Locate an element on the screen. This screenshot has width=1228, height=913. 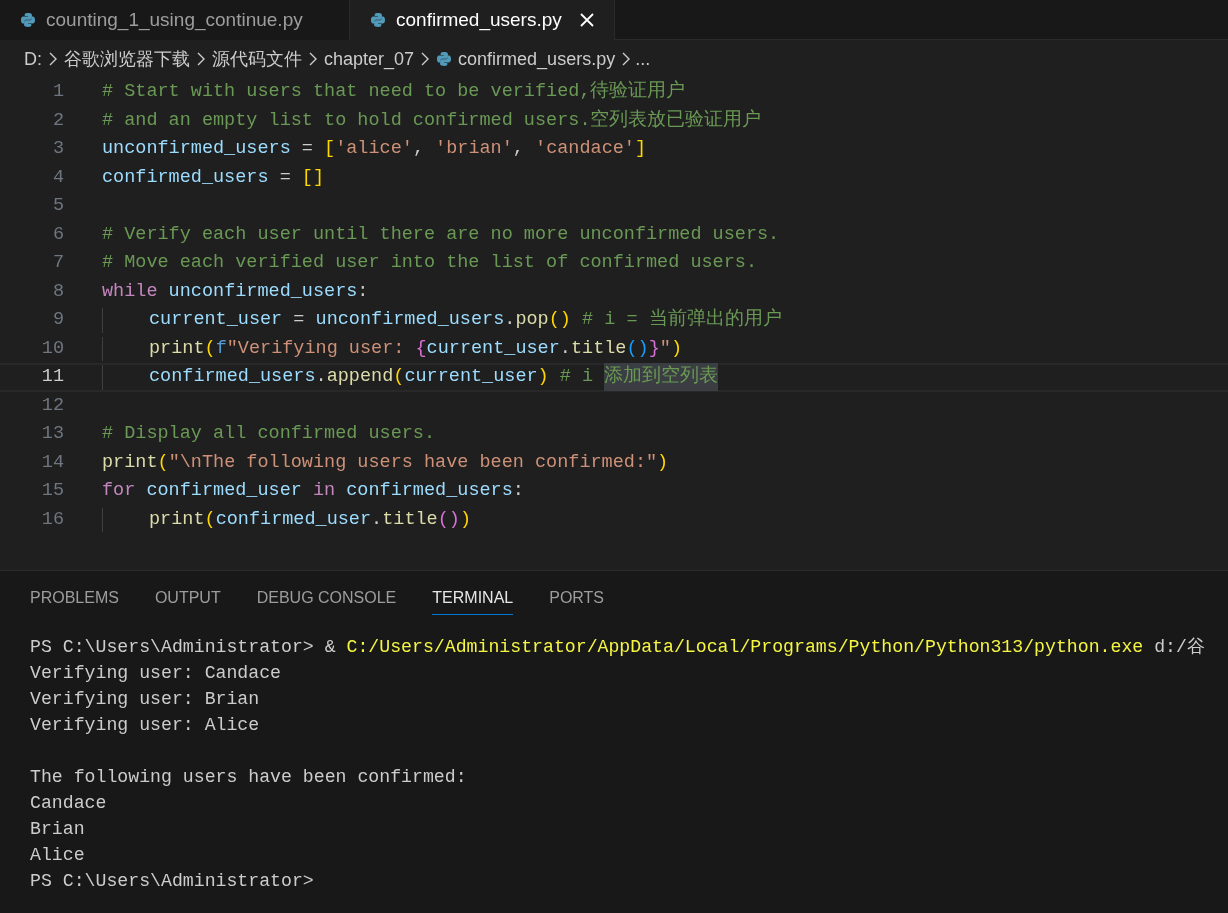
breadcrumb-item: D: is located at coordinates (33, 59).